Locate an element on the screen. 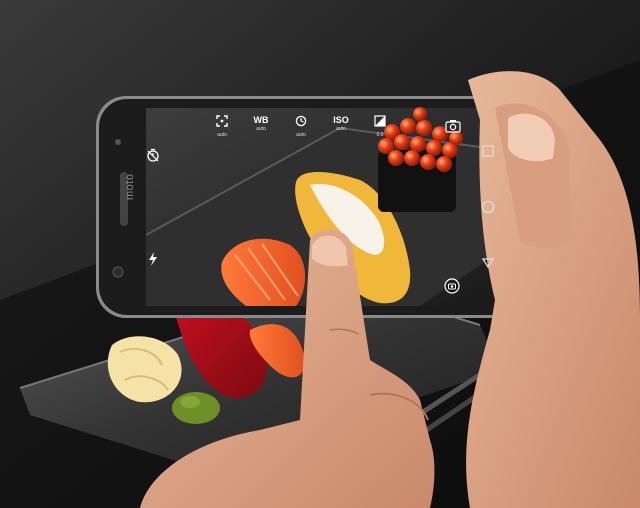 The image size is (640, 508). wasabi is located at coordinates (196, 408).